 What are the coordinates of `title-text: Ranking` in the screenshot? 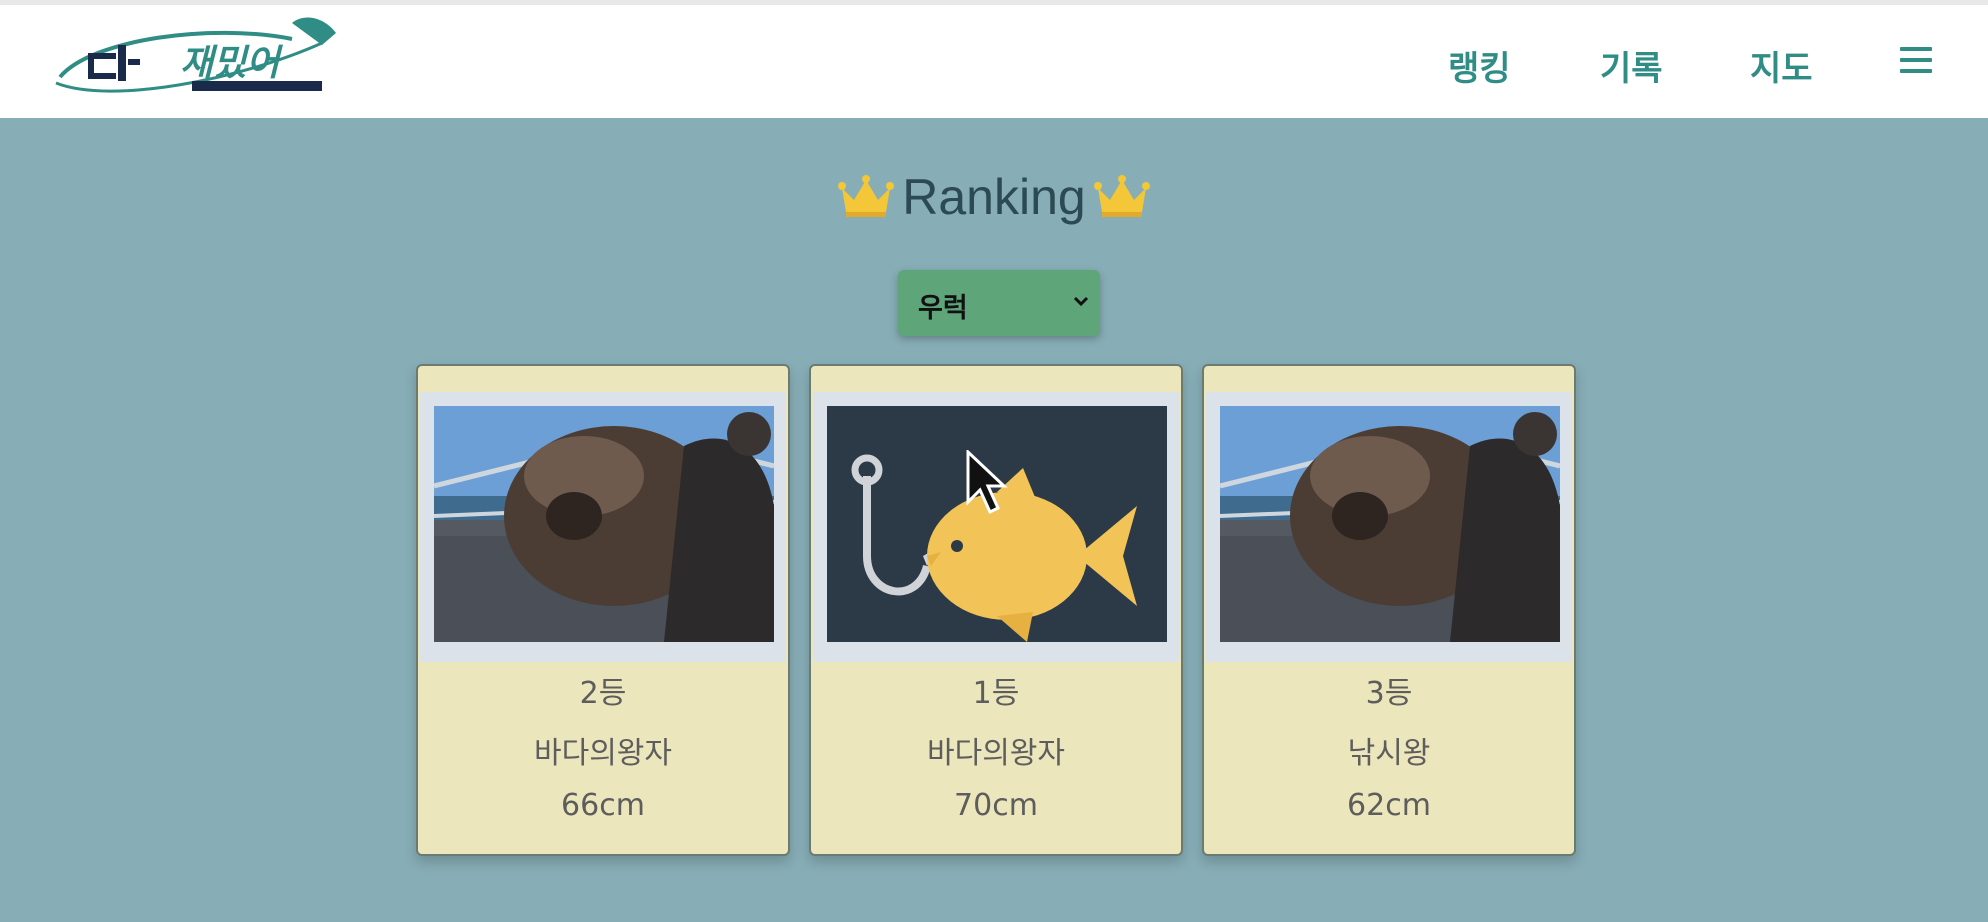 It's located at (994, 197).